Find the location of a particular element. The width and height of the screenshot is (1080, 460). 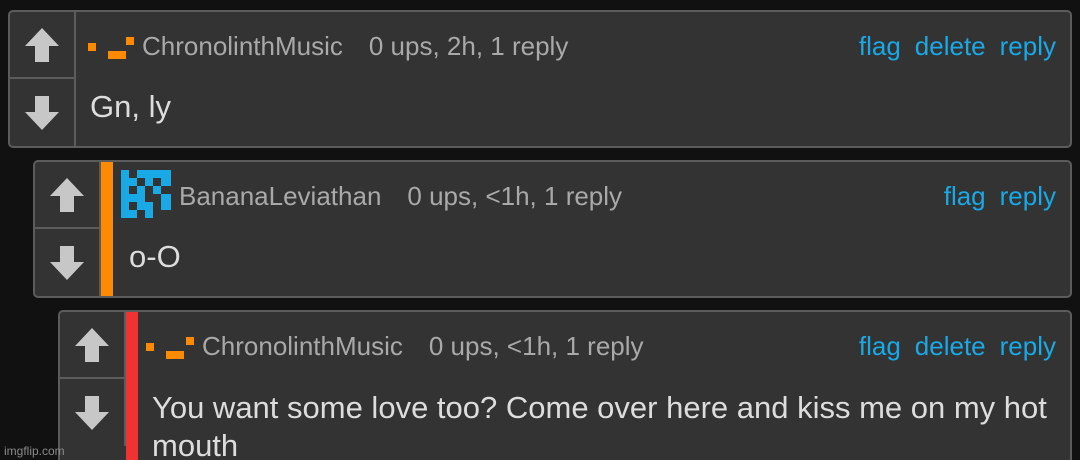

username: BananaLeviathan is located at coordinates (280, 196).